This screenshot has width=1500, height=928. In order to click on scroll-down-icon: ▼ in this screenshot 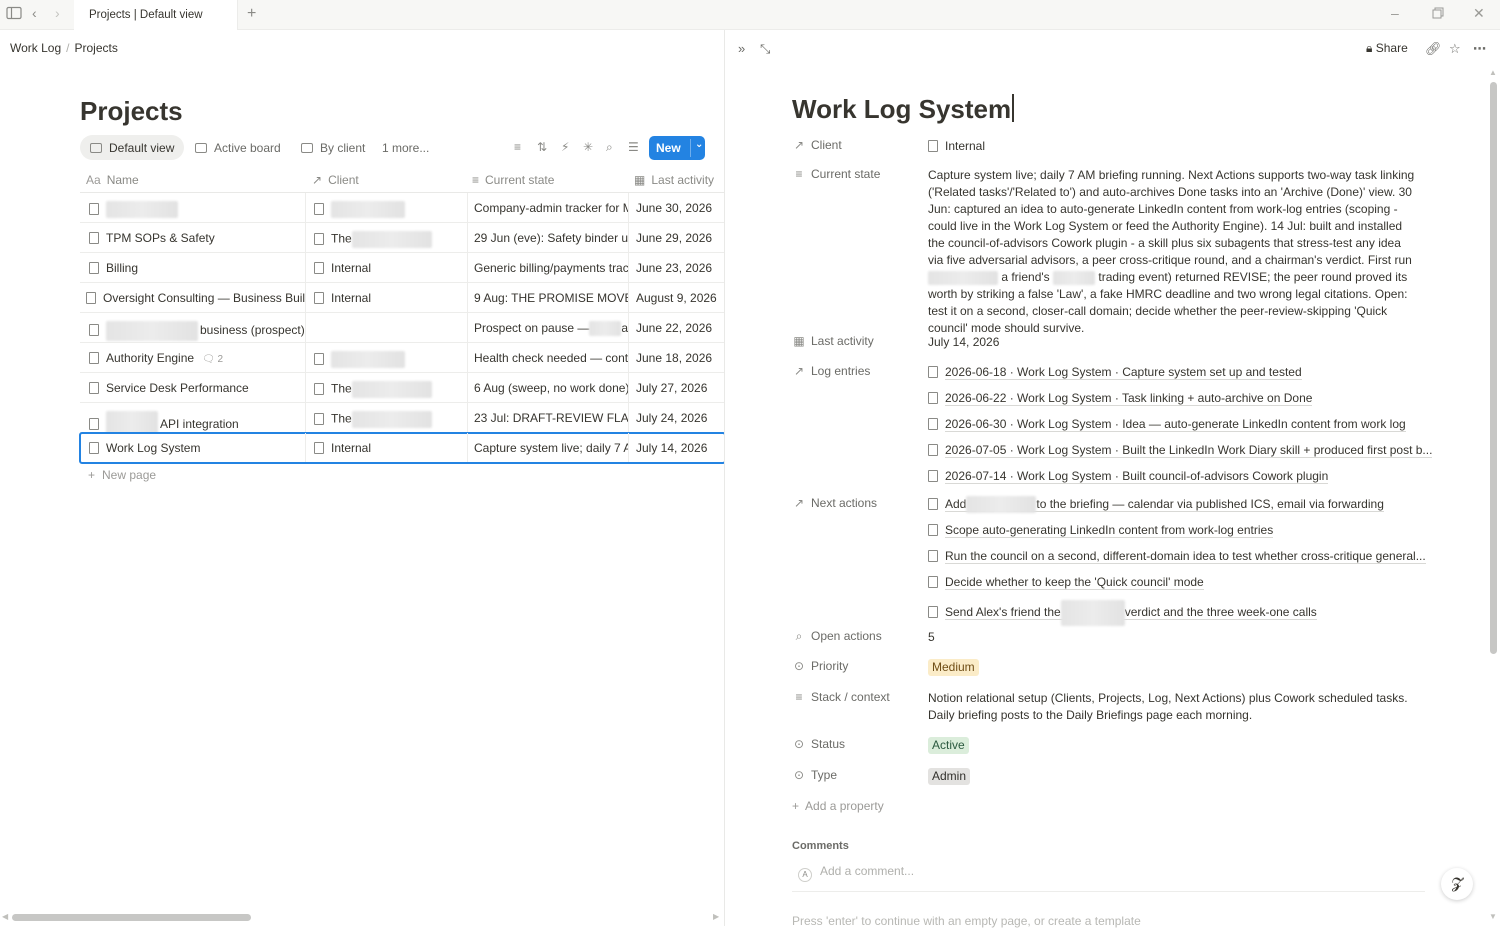, I will do `click(1493, 916)`.